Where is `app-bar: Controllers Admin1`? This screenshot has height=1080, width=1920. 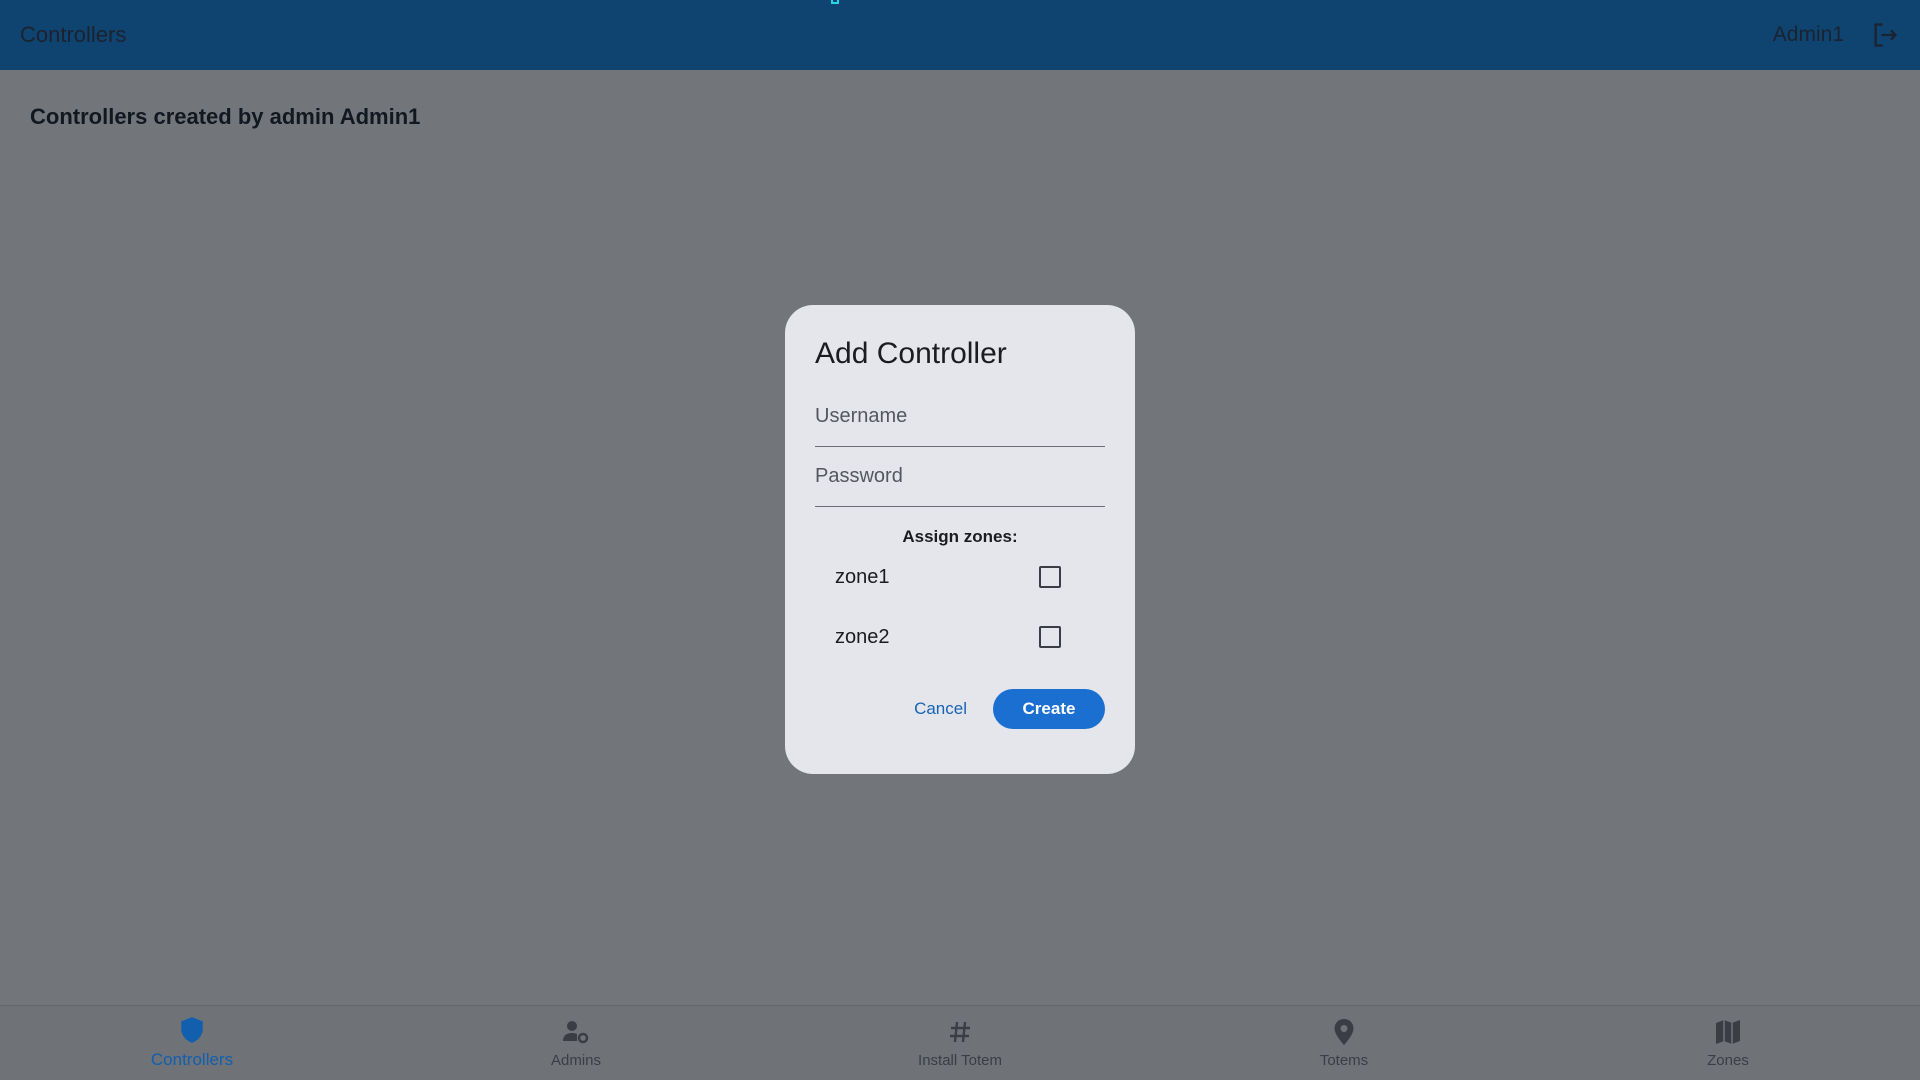
app-bar: Controllers Admin1 is located at coordinates (960, 35).